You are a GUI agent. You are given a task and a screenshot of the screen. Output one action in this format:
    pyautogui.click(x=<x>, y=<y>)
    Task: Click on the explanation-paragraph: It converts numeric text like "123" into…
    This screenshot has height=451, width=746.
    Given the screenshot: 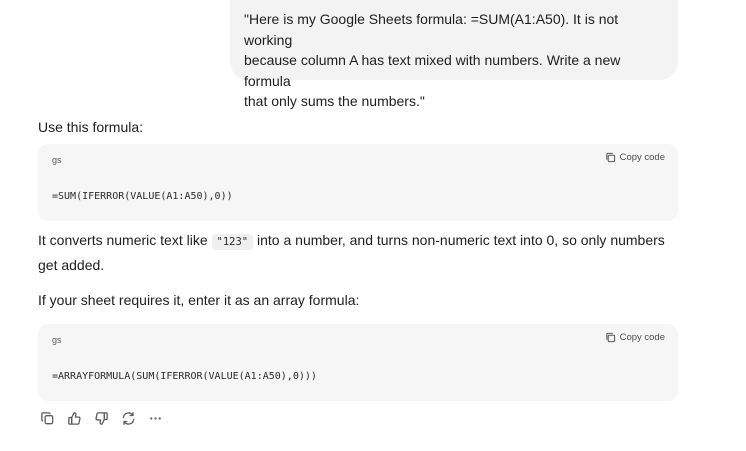 What is the action you would take?
    pyautogui.click(x=358, y=253)
    